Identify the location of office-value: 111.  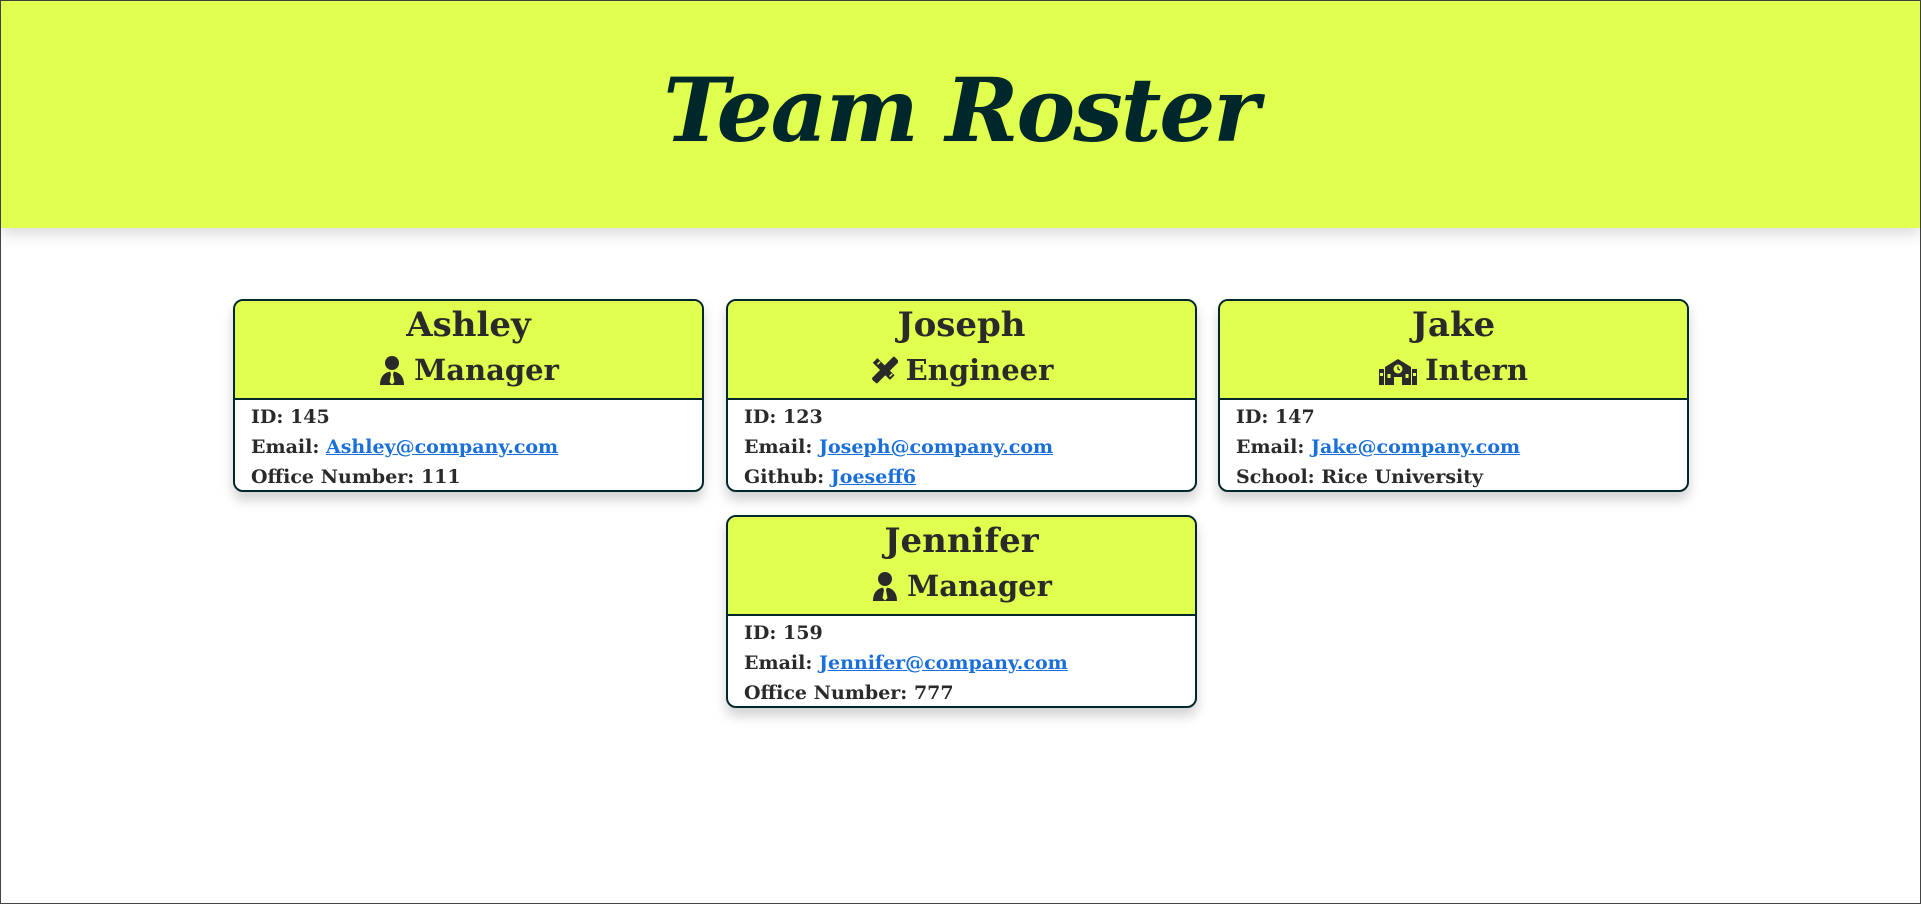
(440, 477).